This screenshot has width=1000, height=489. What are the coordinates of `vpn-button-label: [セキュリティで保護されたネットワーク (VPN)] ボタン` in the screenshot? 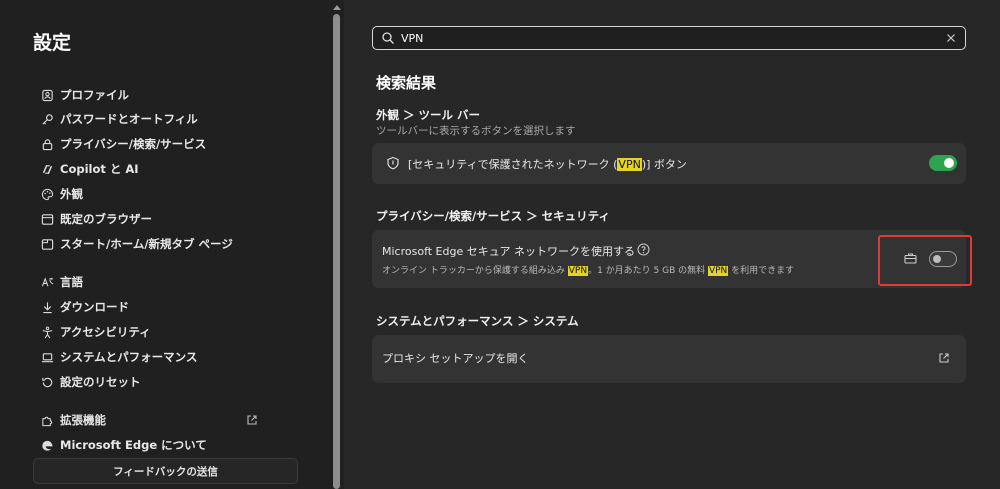 It's located at (547, 164).